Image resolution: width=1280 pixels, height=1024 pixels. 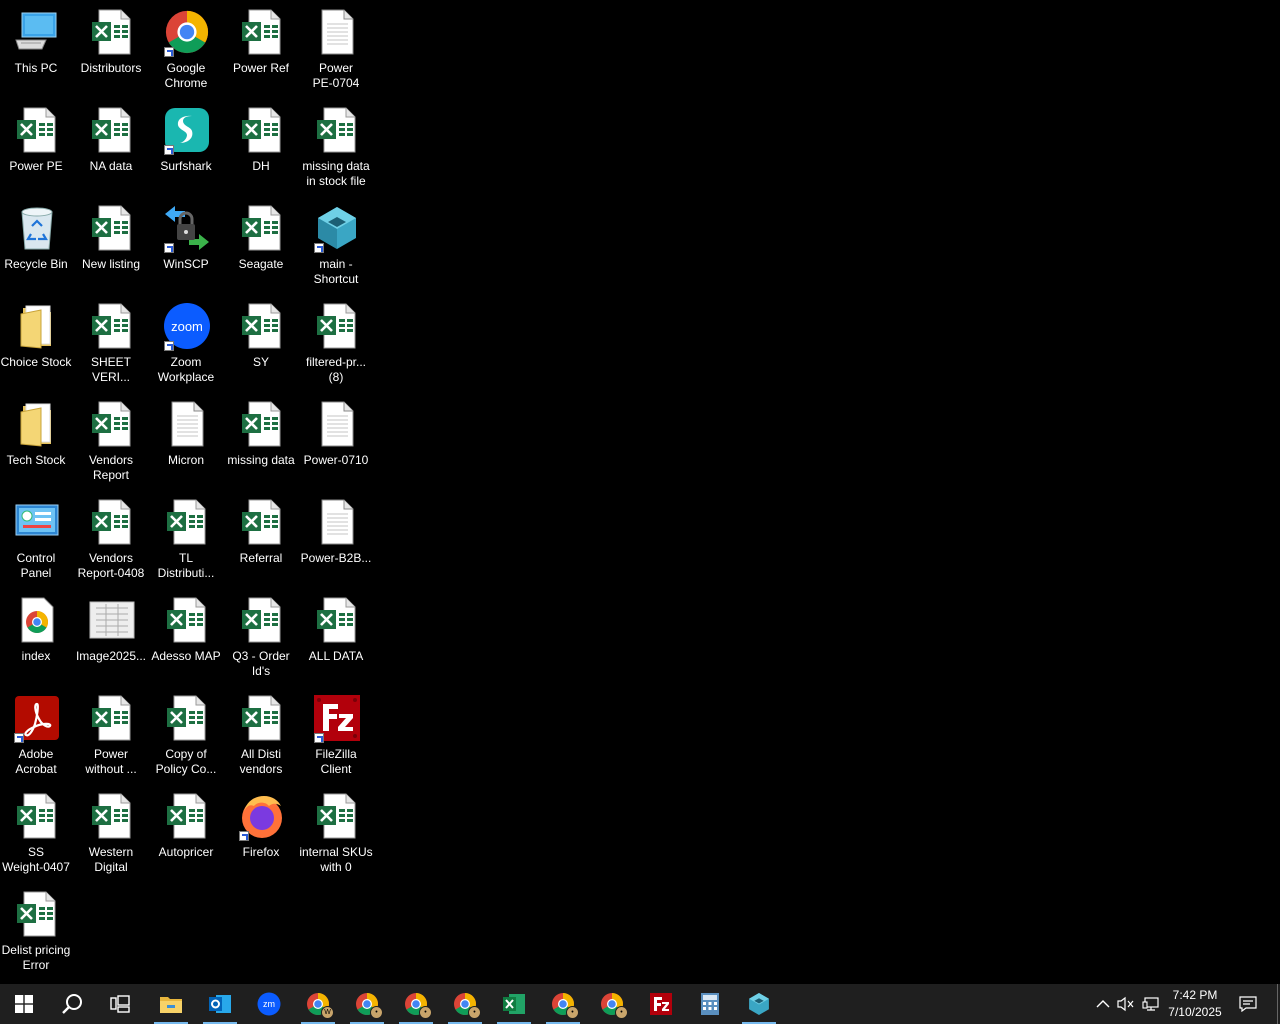 What do you see at coordinates (36, 460) in the screenshot?
I see `desktop-icon-label: Tech Stock` at bounding box center [36, 460].